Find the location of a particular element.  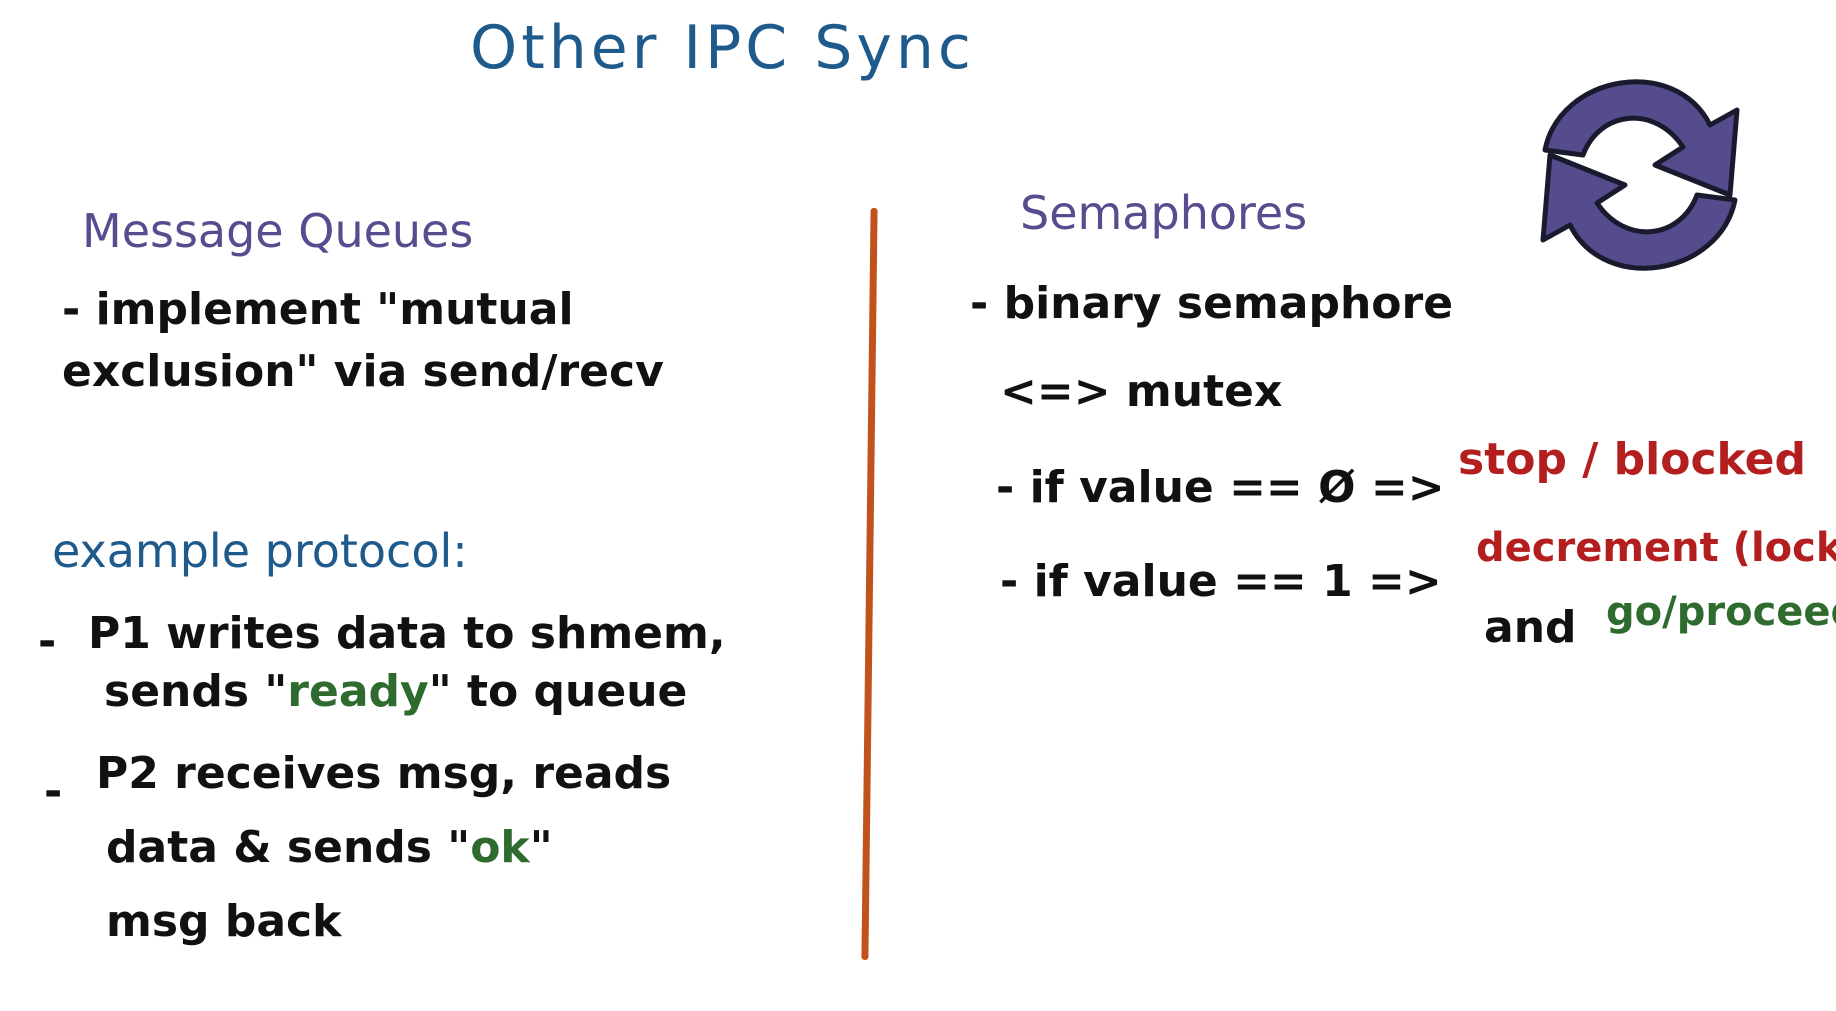

sync-arrows-icon is located at coordinates (1640, 175).